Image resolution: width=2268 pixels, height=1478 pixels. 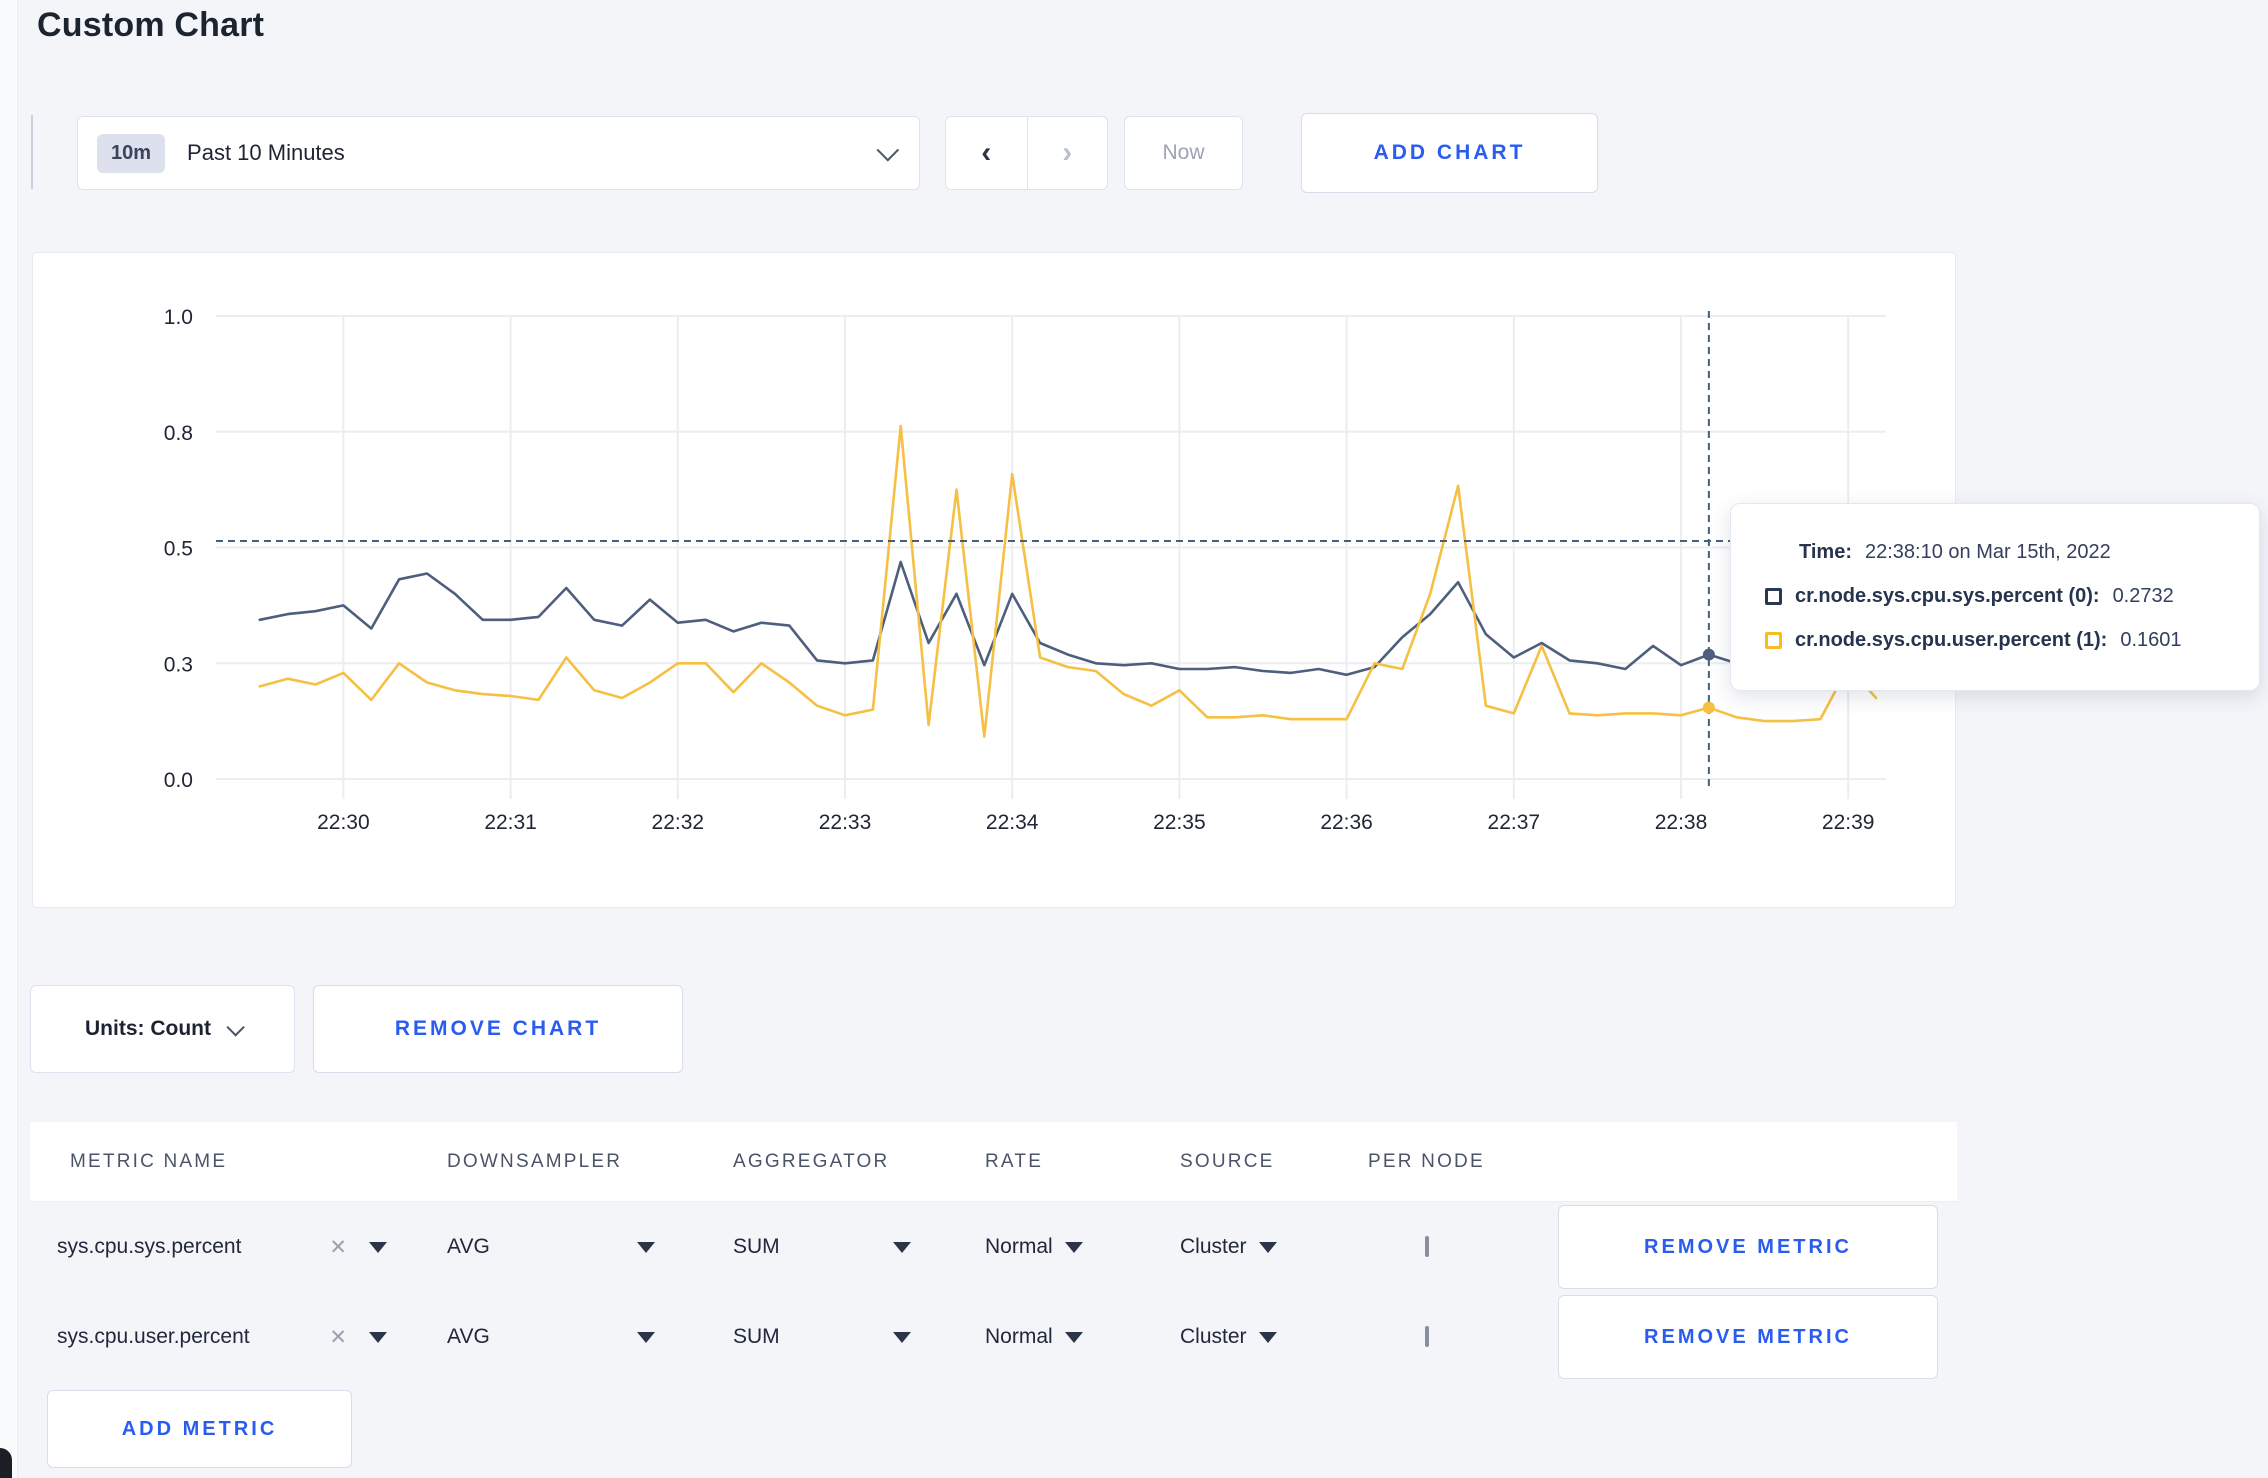 I want to click on column-header-metric-name: METRIC NAME, so click(x=149, y=1161).